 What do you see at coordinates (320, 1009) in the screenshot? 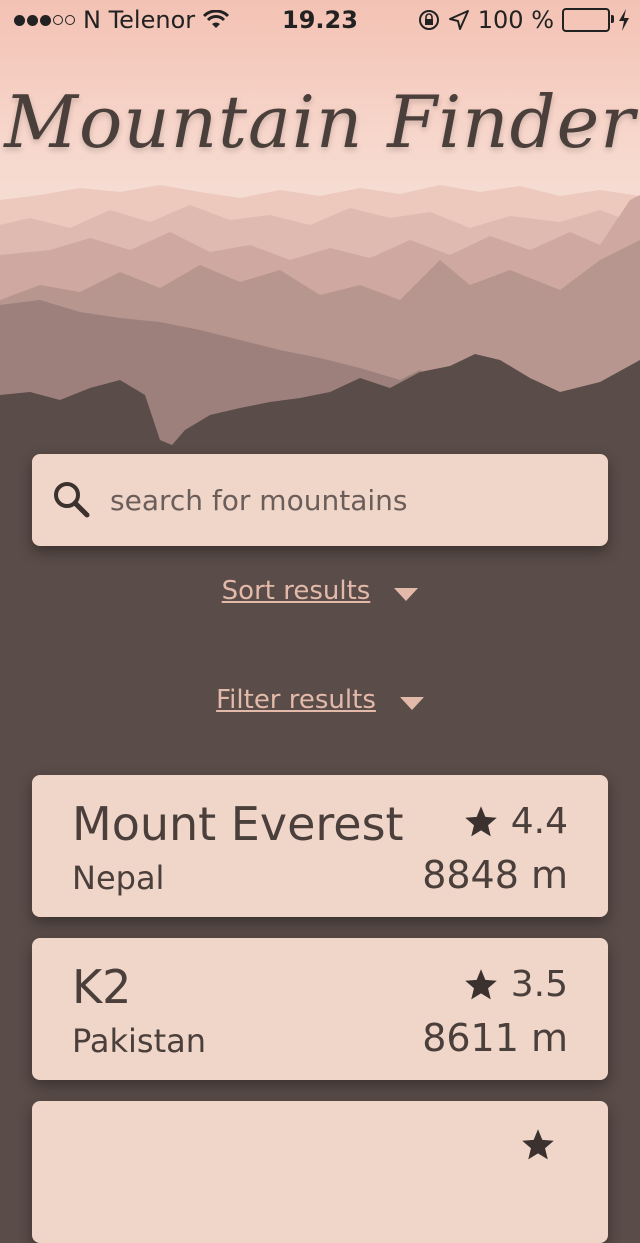
I see `result-card: K2 Pakistan 3.5 8611 m` at bounding box center [320, 1009].